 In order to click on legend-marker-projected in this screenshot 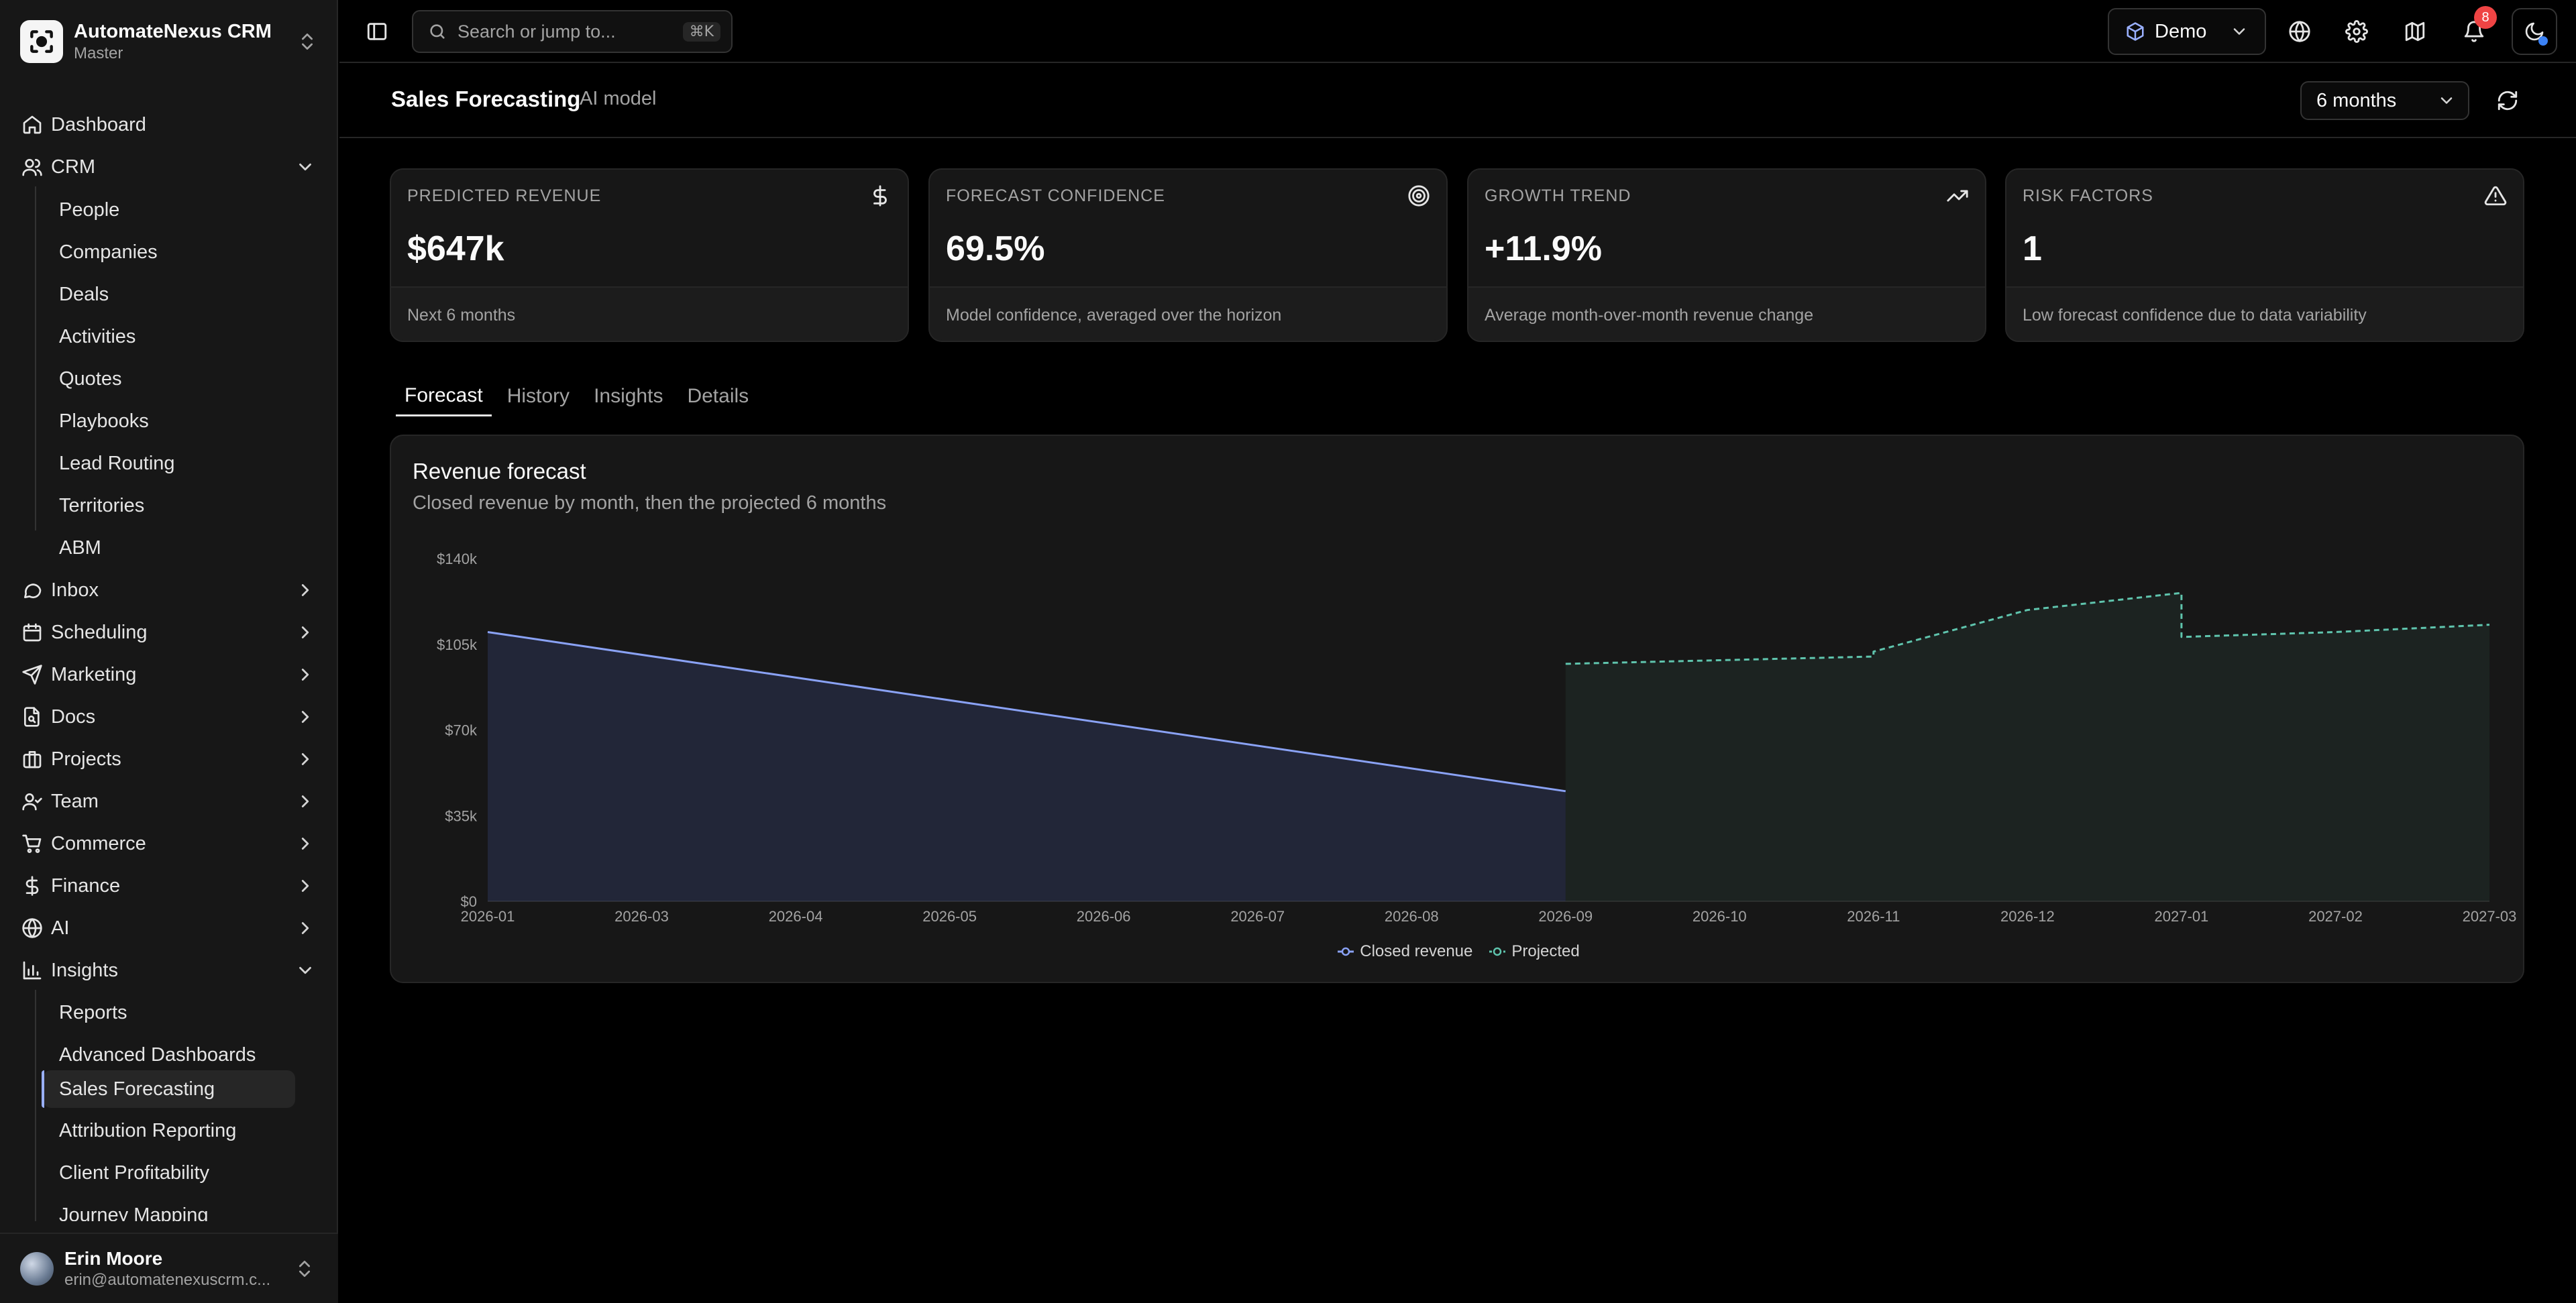, I will do `click(1497, 951)`.